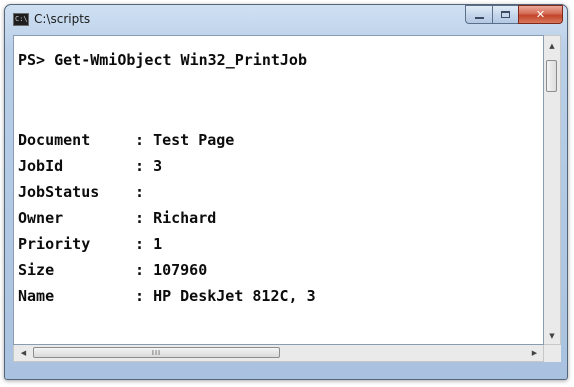 This screenshot has width=574, height=387. Describe the element at coordinates (59, 192) in the screenshot. I see `property-key: JobStatus` at that location.